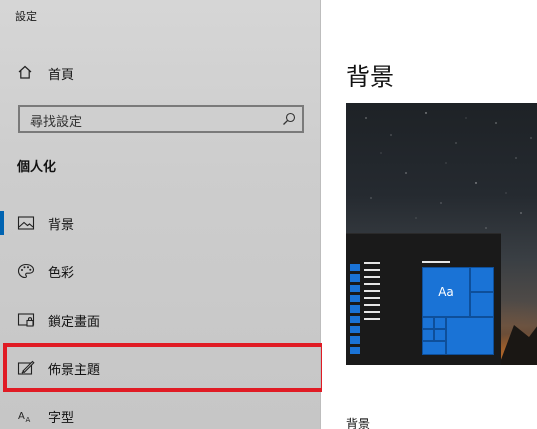 This screenshot has width=537, height=429. Describe the element at coordinates (436, 262) in the screenshot. I see `preview-topline` at that location.